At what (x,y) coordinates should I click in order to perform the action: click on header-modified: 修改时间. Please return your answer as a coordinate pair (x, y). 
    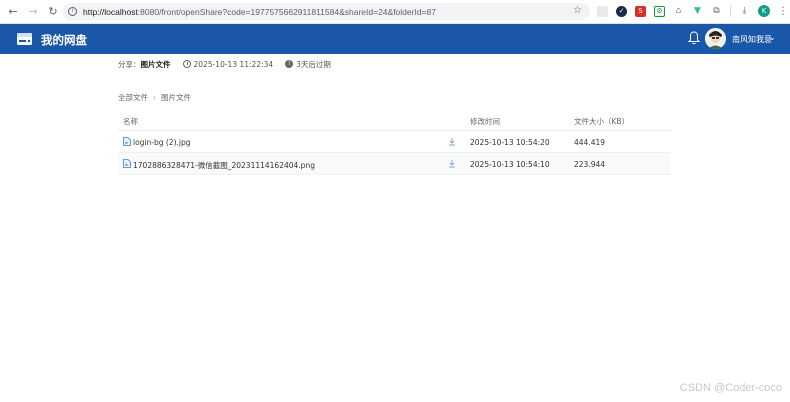
    Looking at the image, I should click on (485, 121).